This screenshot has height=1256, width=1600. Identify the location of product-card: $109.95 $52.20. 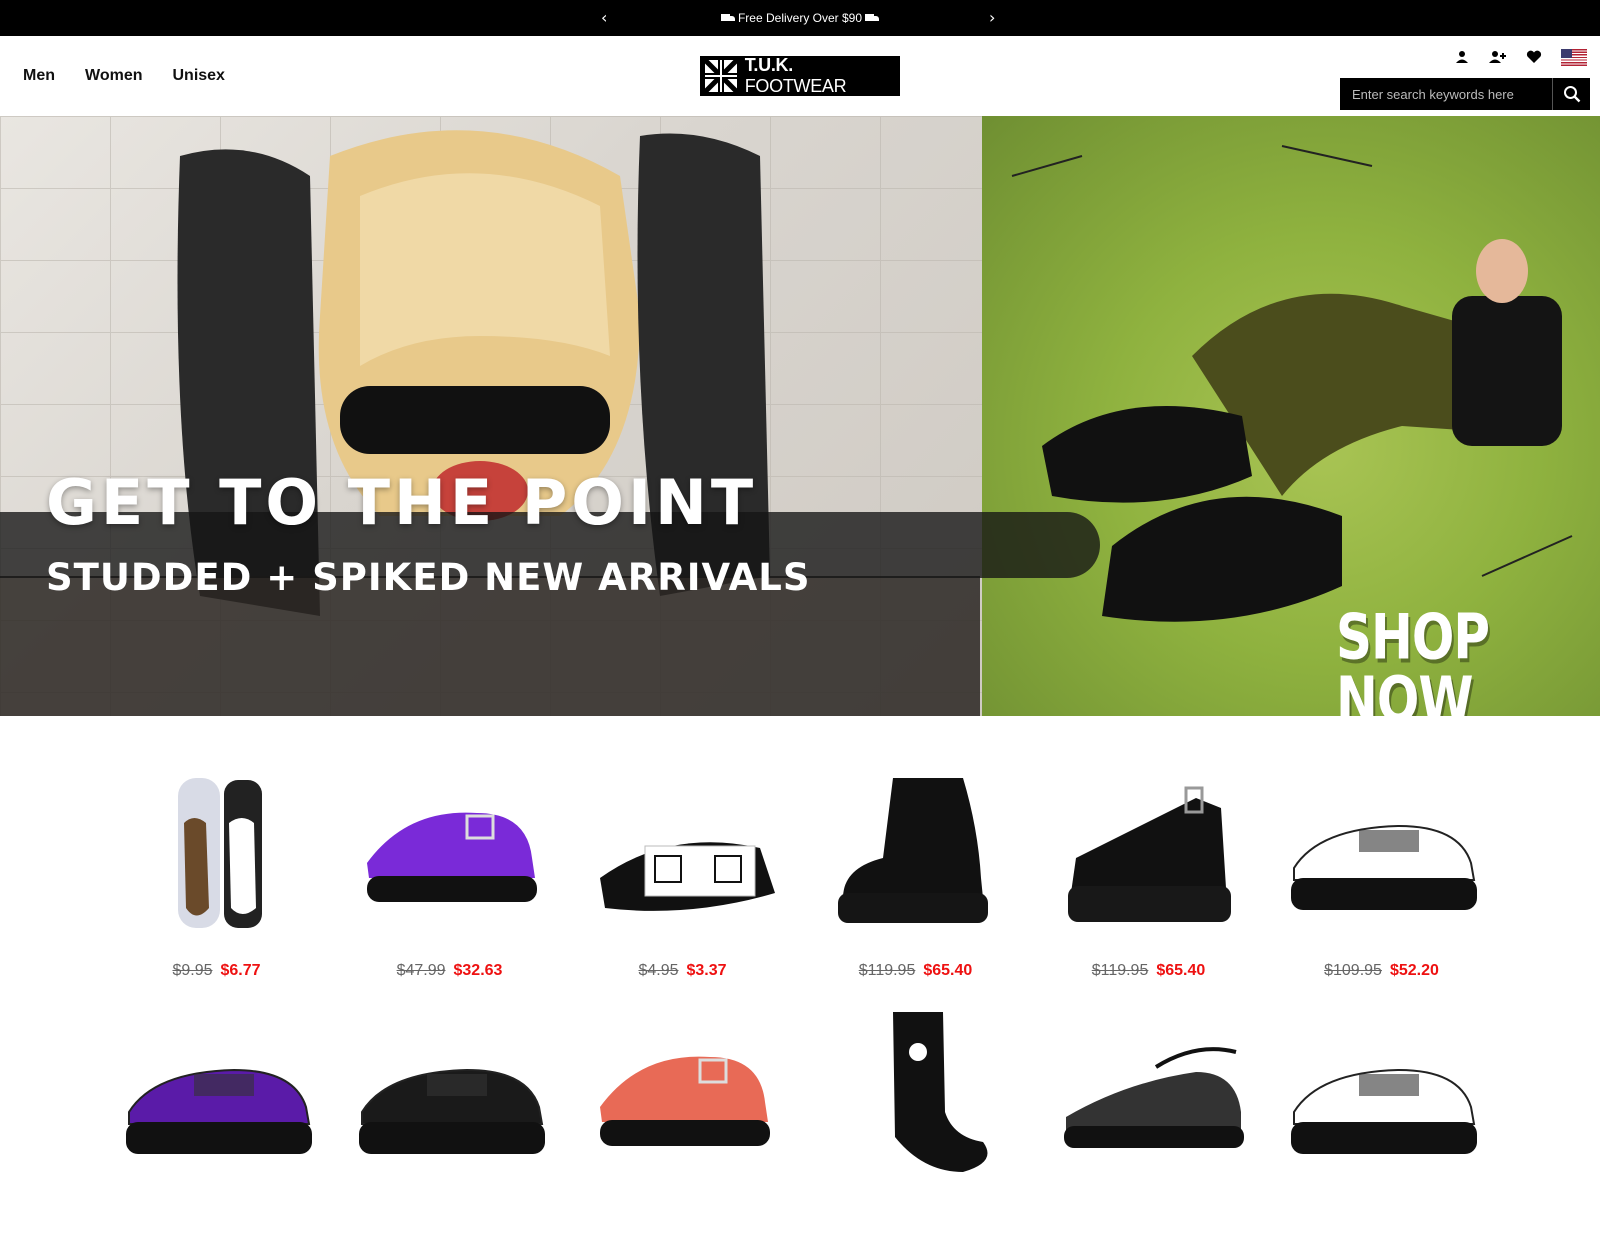
(1395, 890).